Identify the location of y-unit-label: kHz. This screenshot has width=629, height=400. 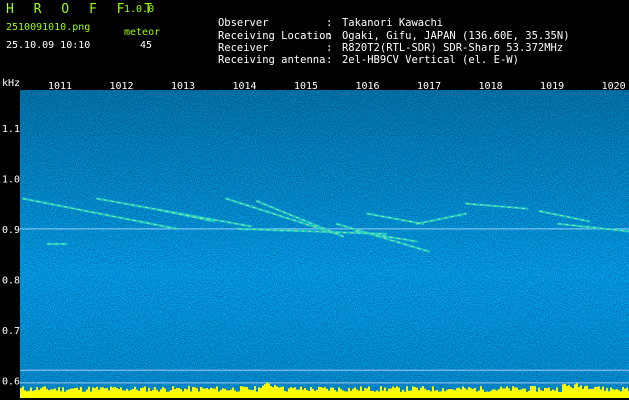
(11, 83).